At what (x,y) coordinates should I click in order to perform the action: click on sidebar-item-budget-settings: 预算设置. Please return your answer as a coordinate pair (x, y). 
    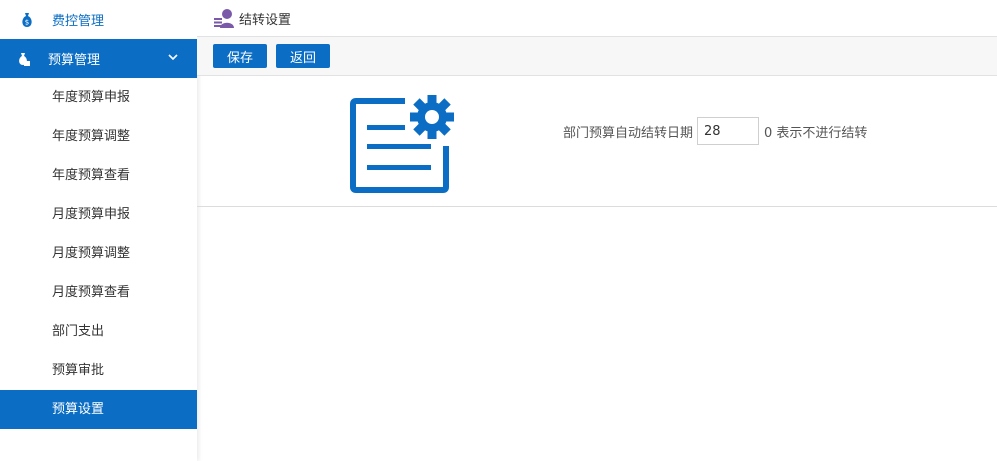
    Looking at the image, I should click on (98, 409).